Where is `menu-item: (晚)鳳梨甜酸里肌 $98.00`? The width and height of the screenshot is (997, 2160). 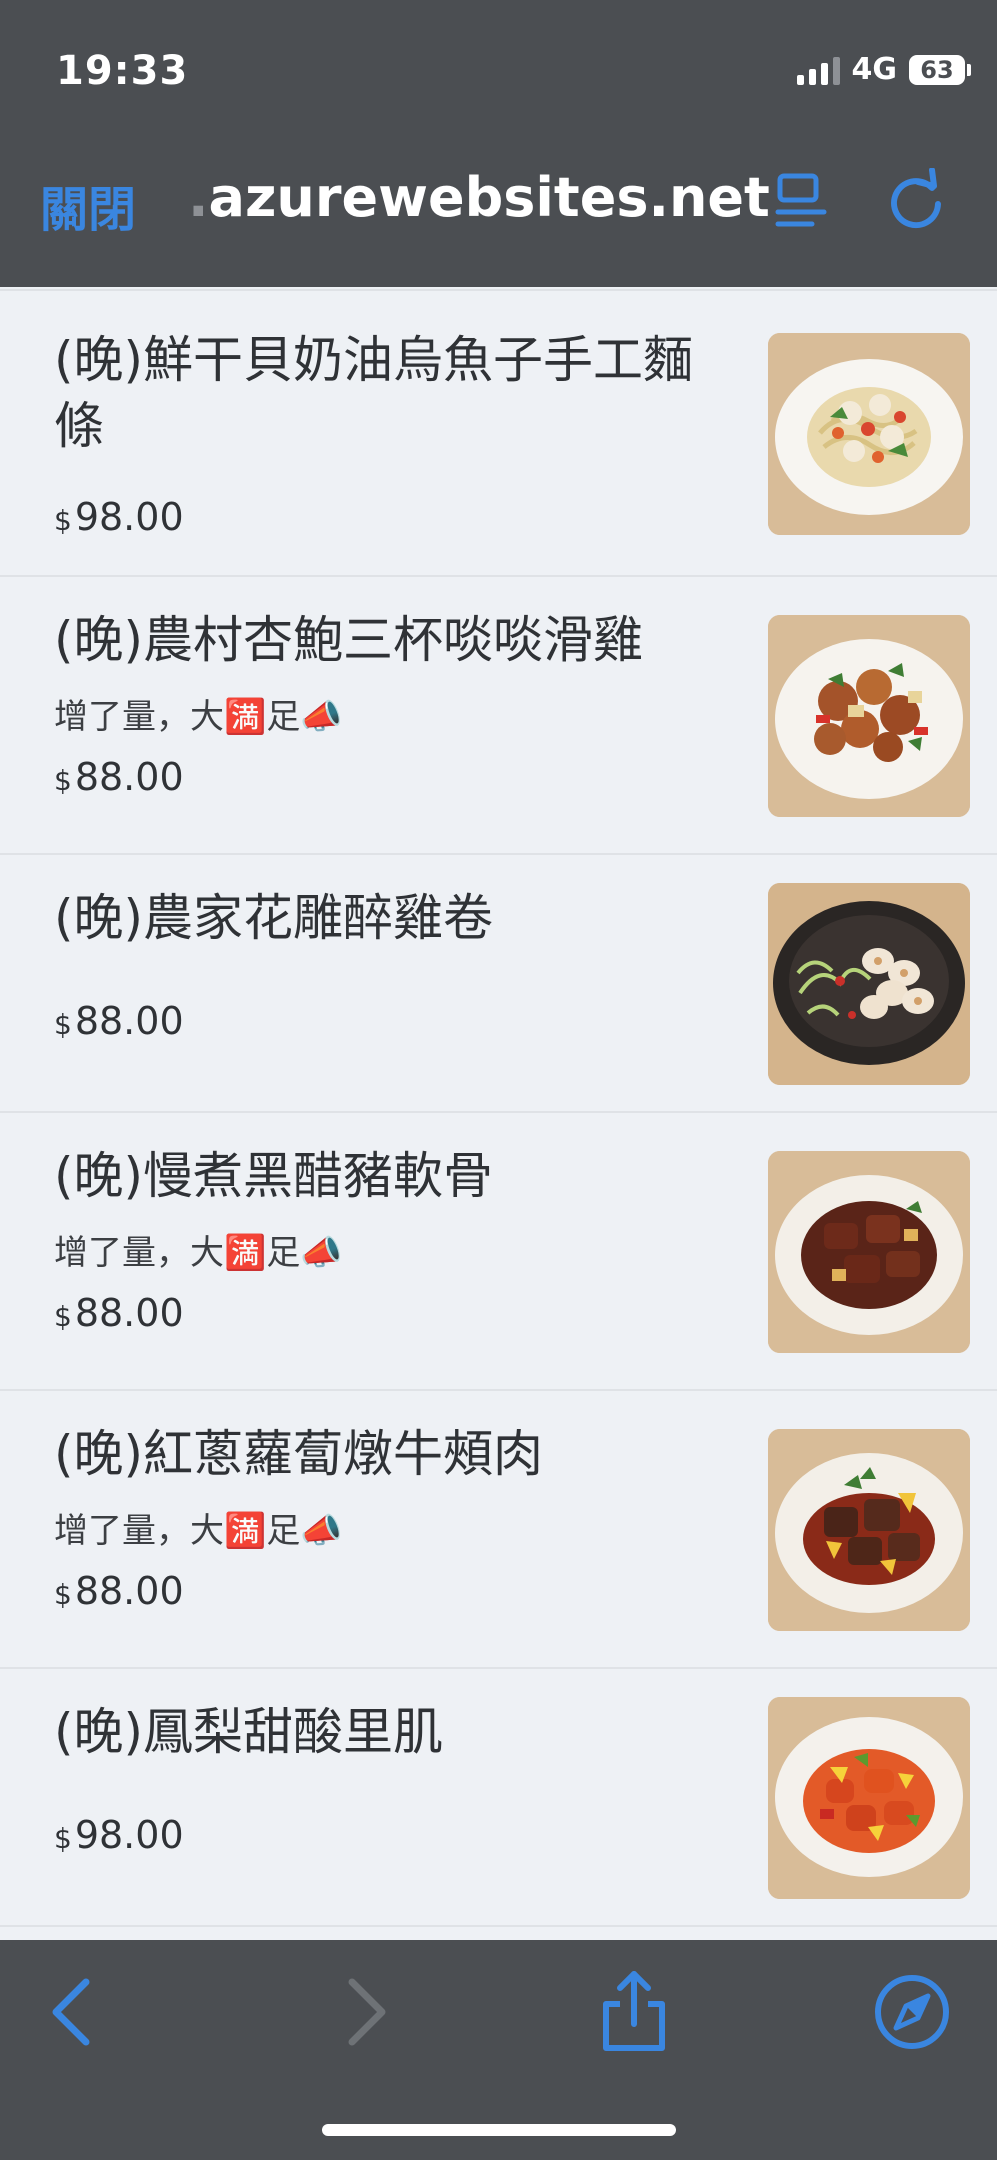 menu-item: (晚)鳳梨甜酸里肌 $98.00 is located at coordinates (498, 1799).